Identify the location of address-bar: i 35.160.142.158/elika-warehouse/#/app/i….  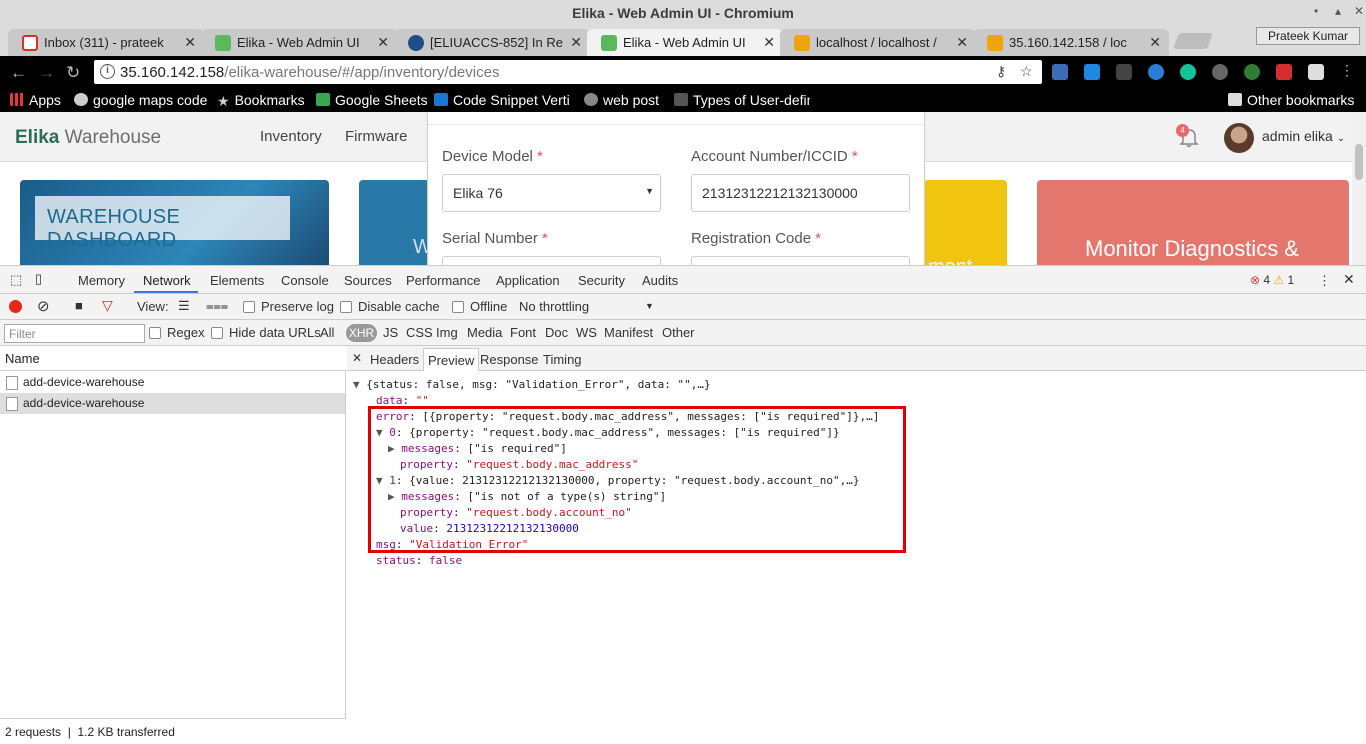
(568, 72).